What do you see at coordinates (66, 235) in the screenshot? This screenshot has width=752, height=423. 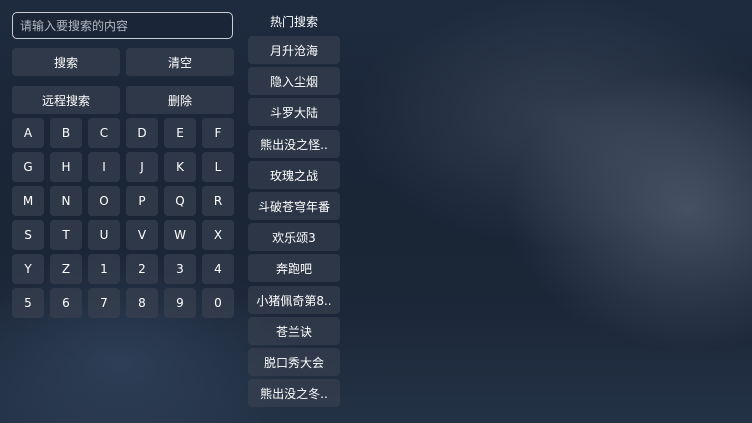 I see `key-t: T` at bounding box center [66, 235].